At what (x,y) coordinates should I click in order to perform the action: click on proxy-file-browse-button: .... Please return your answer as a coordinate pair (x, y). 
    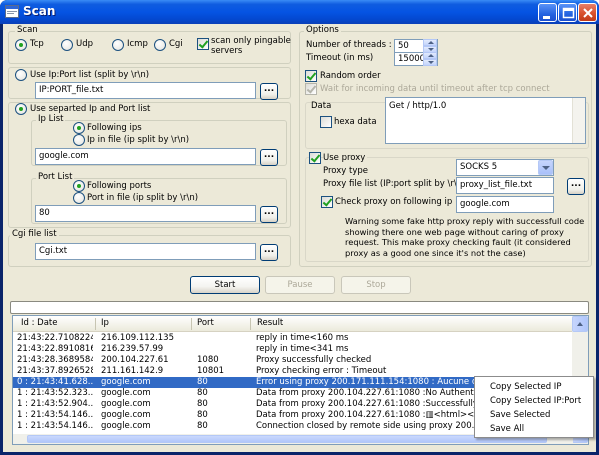
    Looking at the image, I should click on (576, 186).